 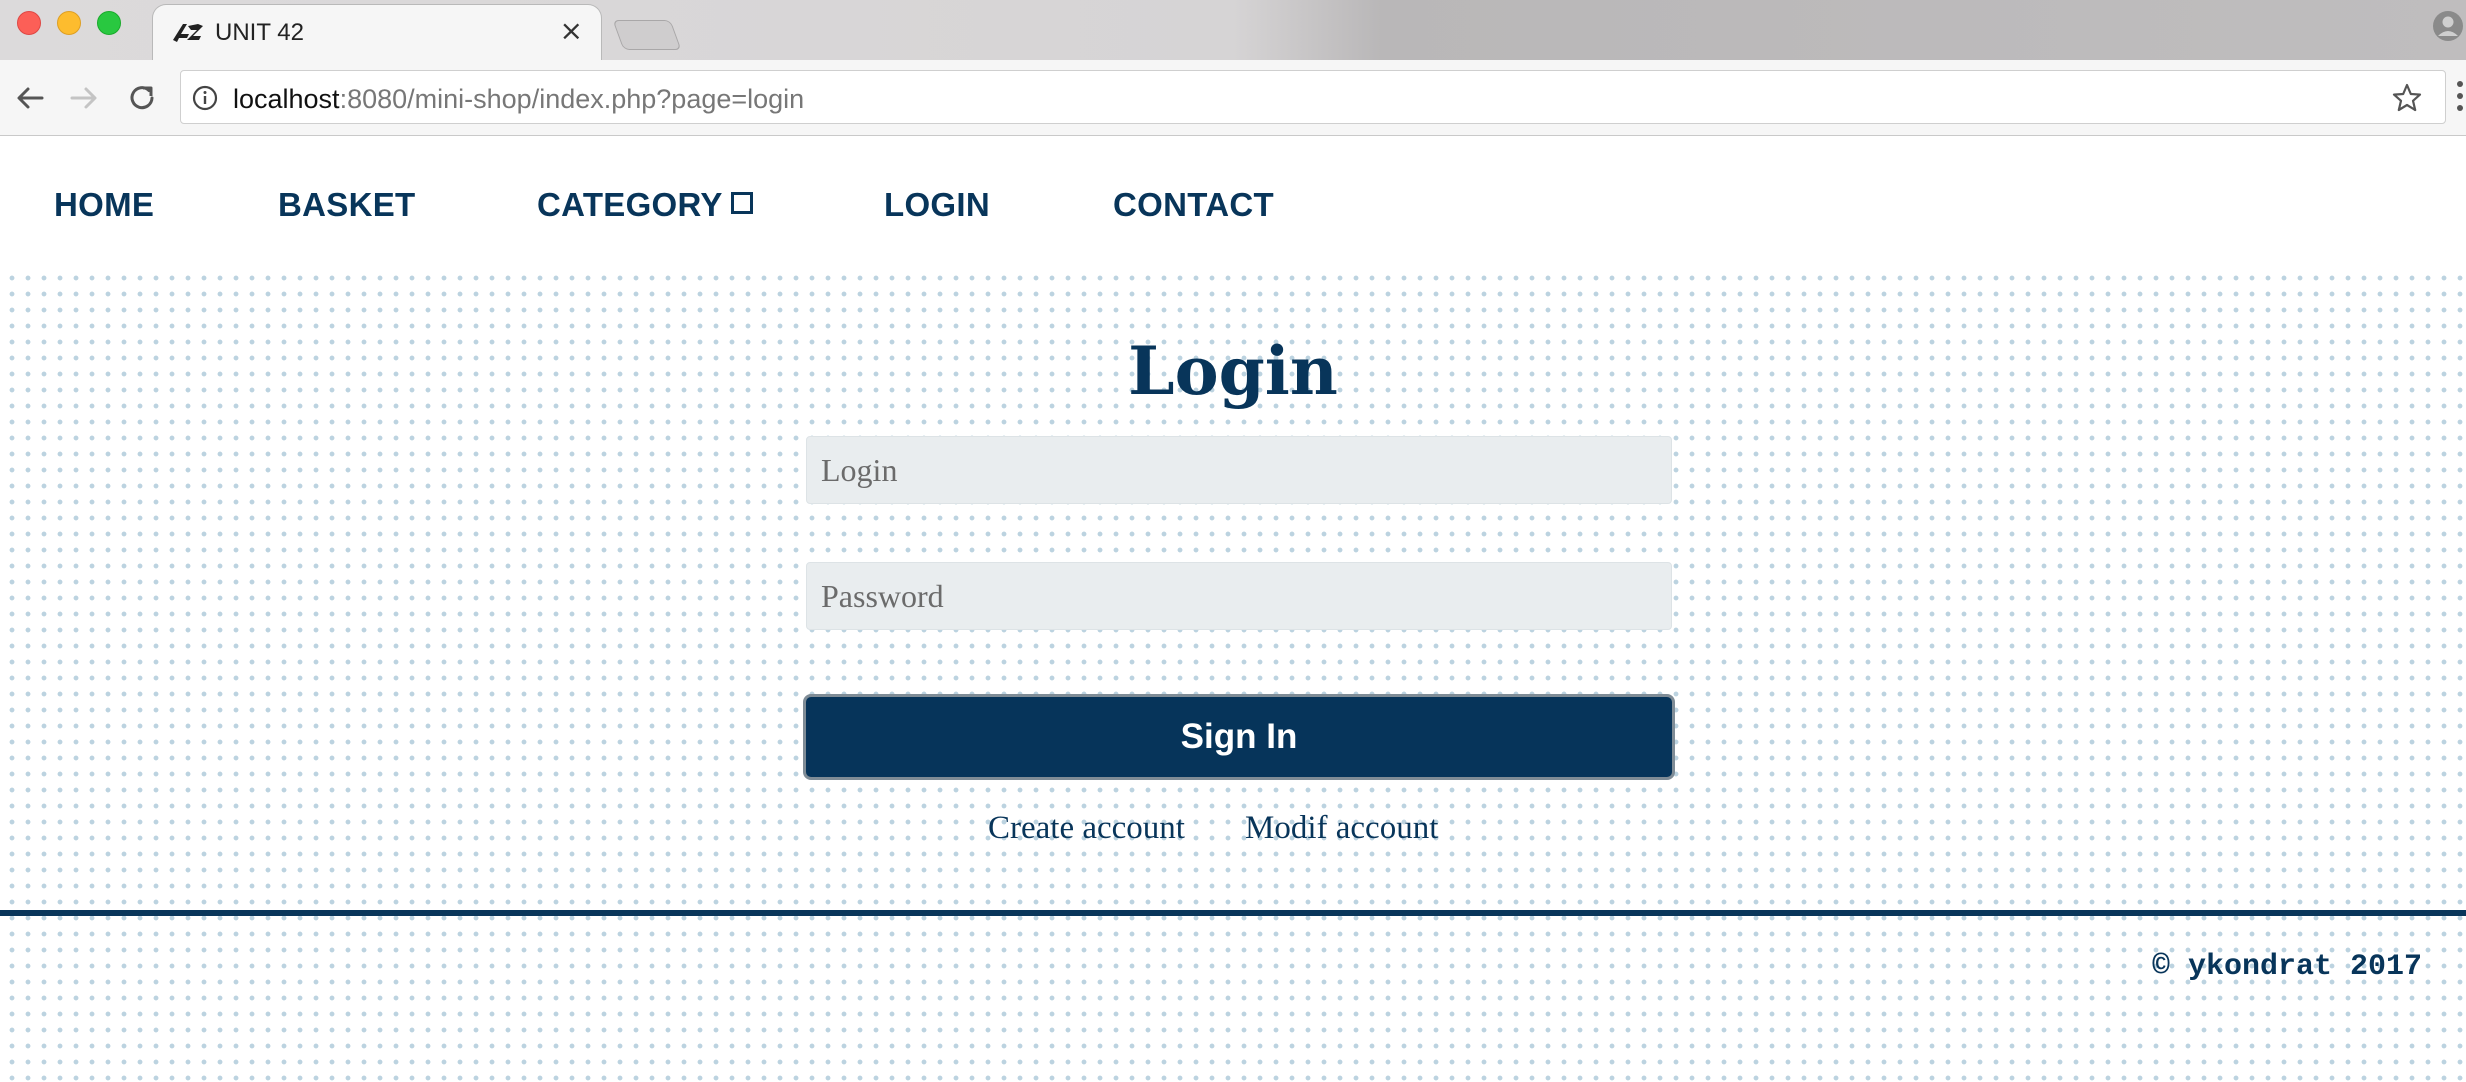 What do you see at coordinates (2448, 26) in the screenshot?
I see `profile-icon` at bounding box center [2448, 26].